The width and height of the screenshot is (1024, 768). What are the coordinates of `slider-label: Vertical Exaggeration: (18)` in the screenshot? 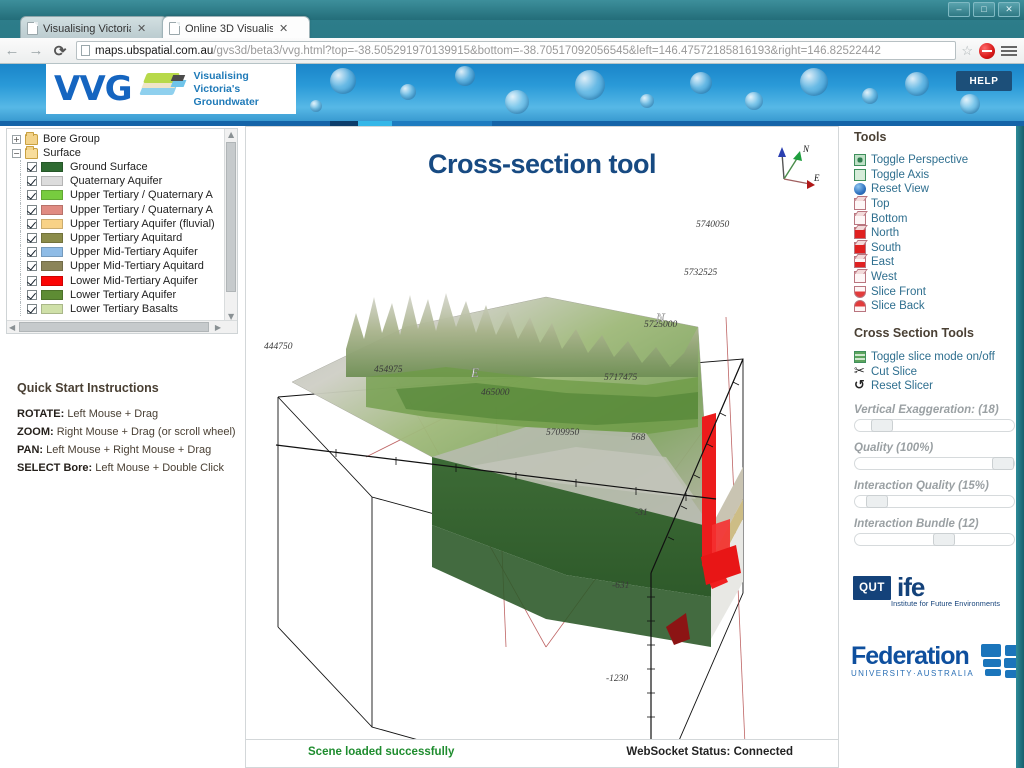 It's located at (926, 410).